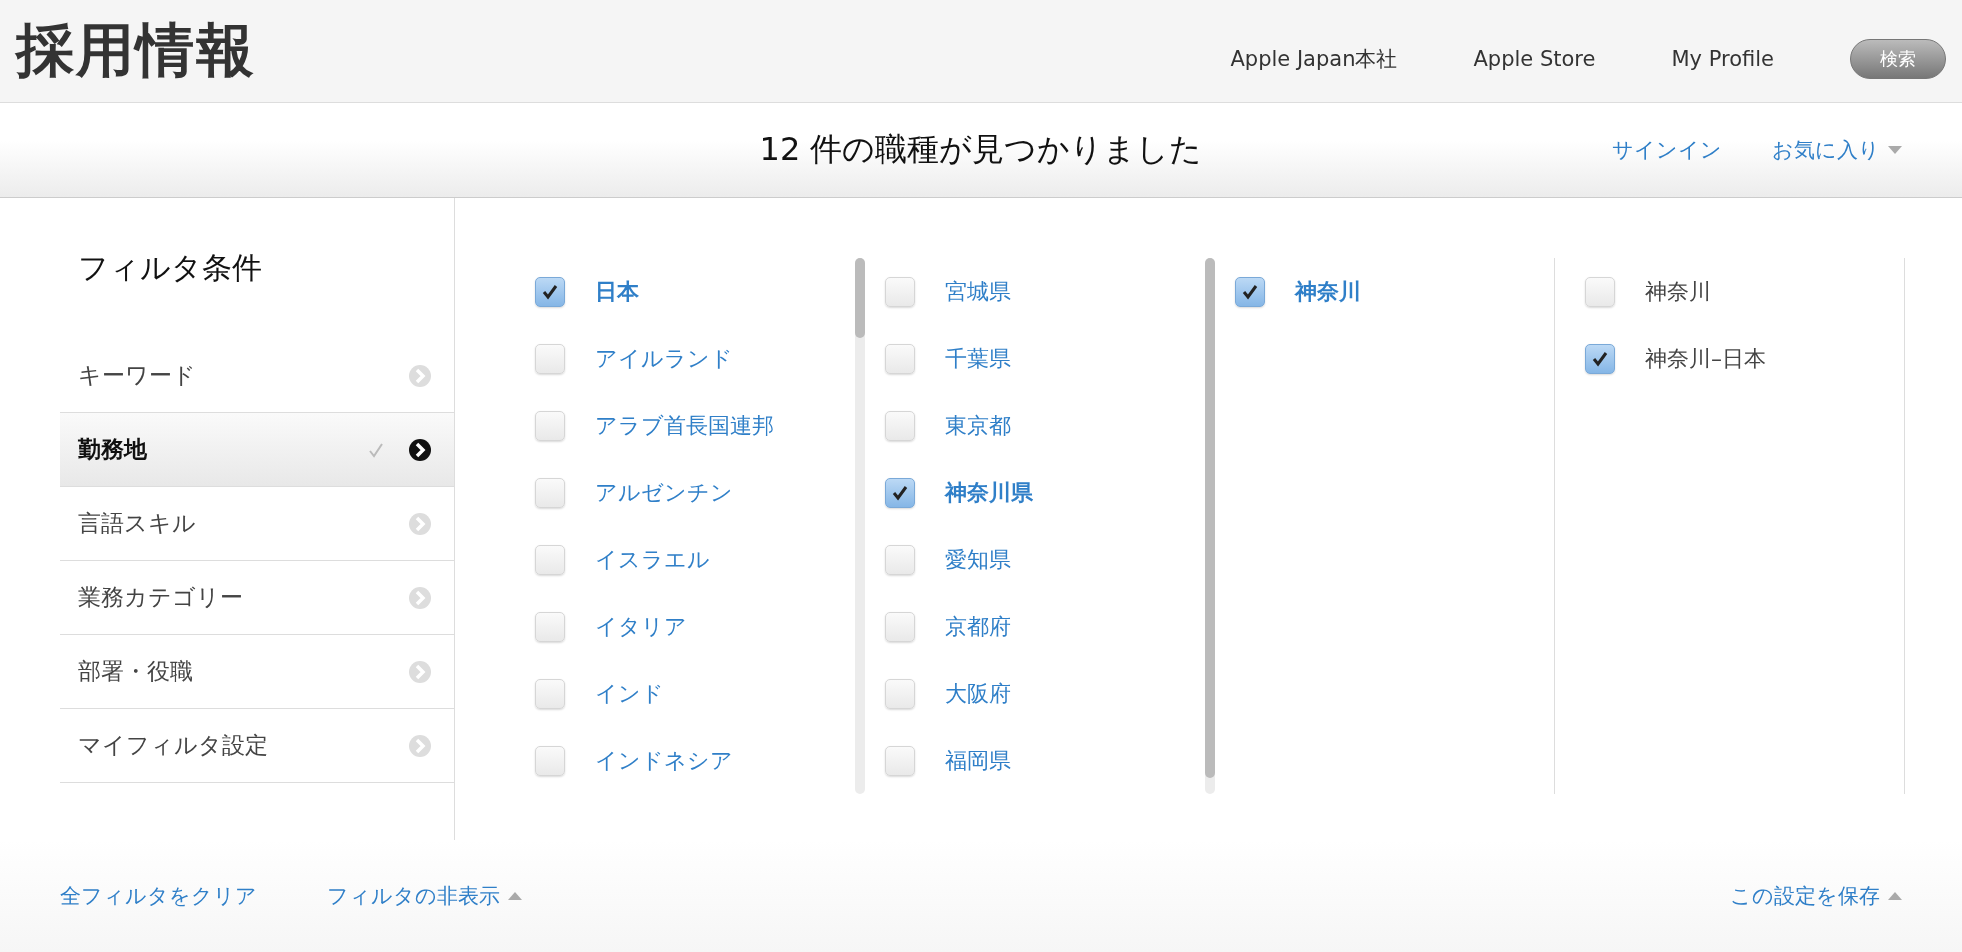 The width and height of the screenshot is (1962, 952). I want to click on clear-filters-link: 全フィルタをクリア, so click(158, 896).